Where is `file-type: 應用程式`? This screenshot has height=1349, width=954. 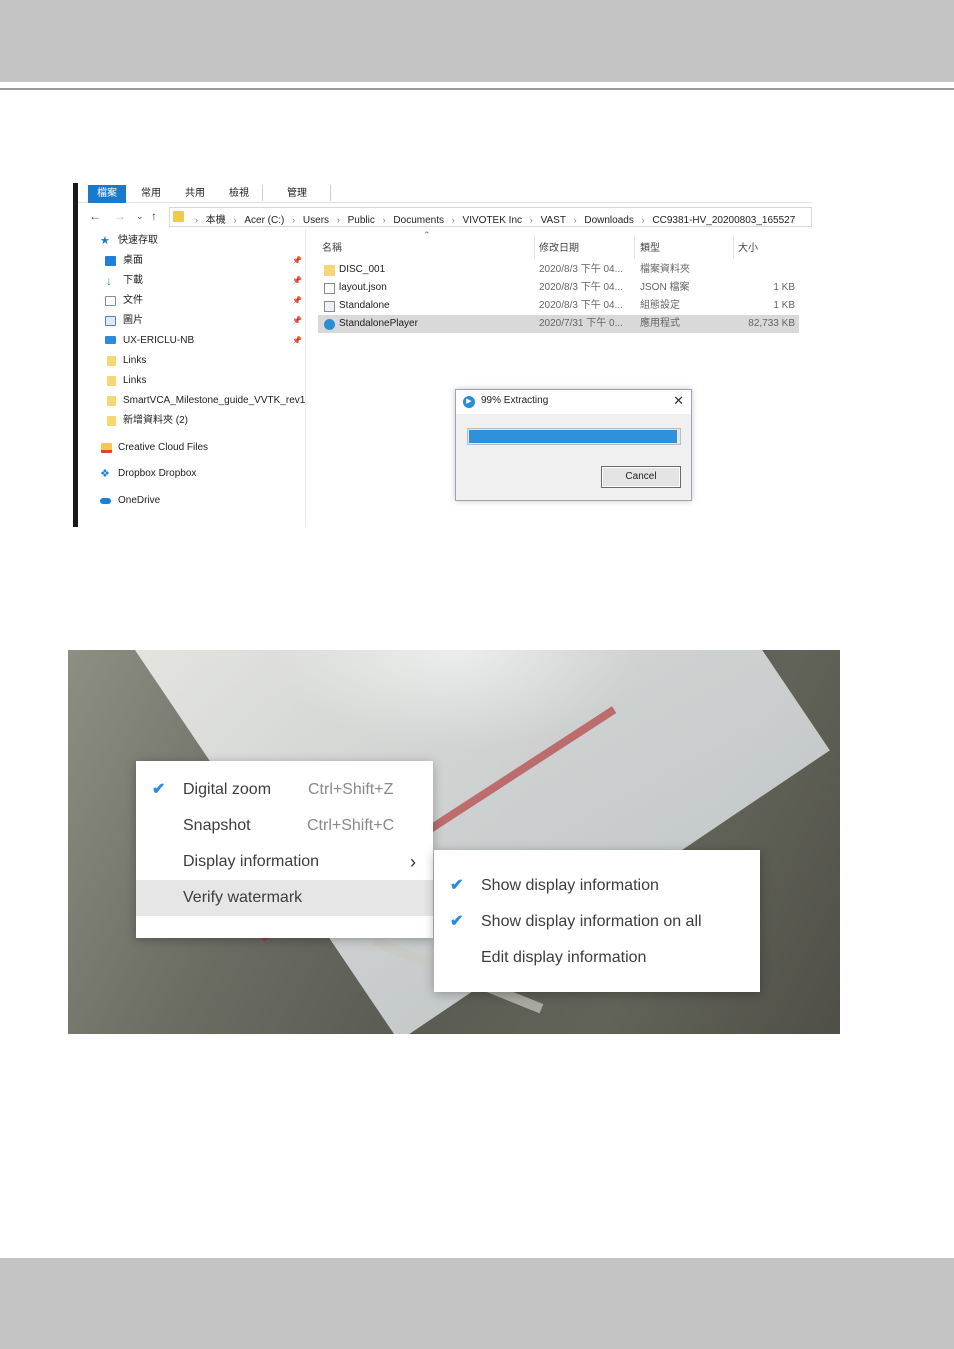
file-type: 應用程式 is located at coordinates (660, 323).